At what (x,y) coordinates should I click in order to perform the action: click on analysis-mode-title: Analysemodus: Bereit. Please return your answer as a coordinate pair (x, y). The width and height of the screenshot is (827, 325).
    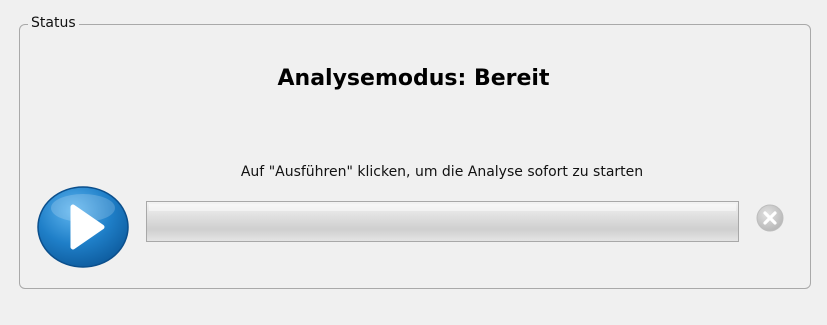
    Looking at the image, I should click on (413, 78).